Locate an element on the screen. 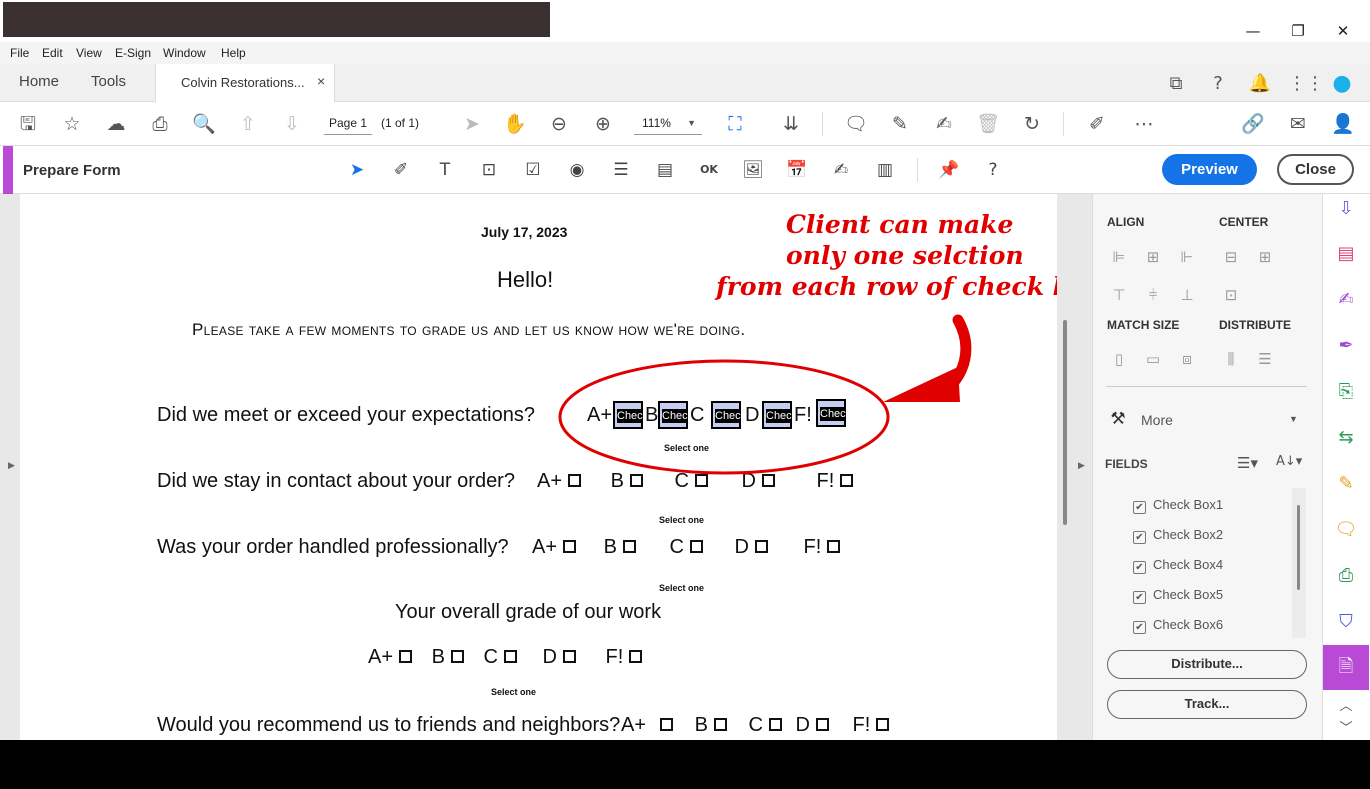  tab-document: Colvin Restorations... × is located at coordinates (245, 83).